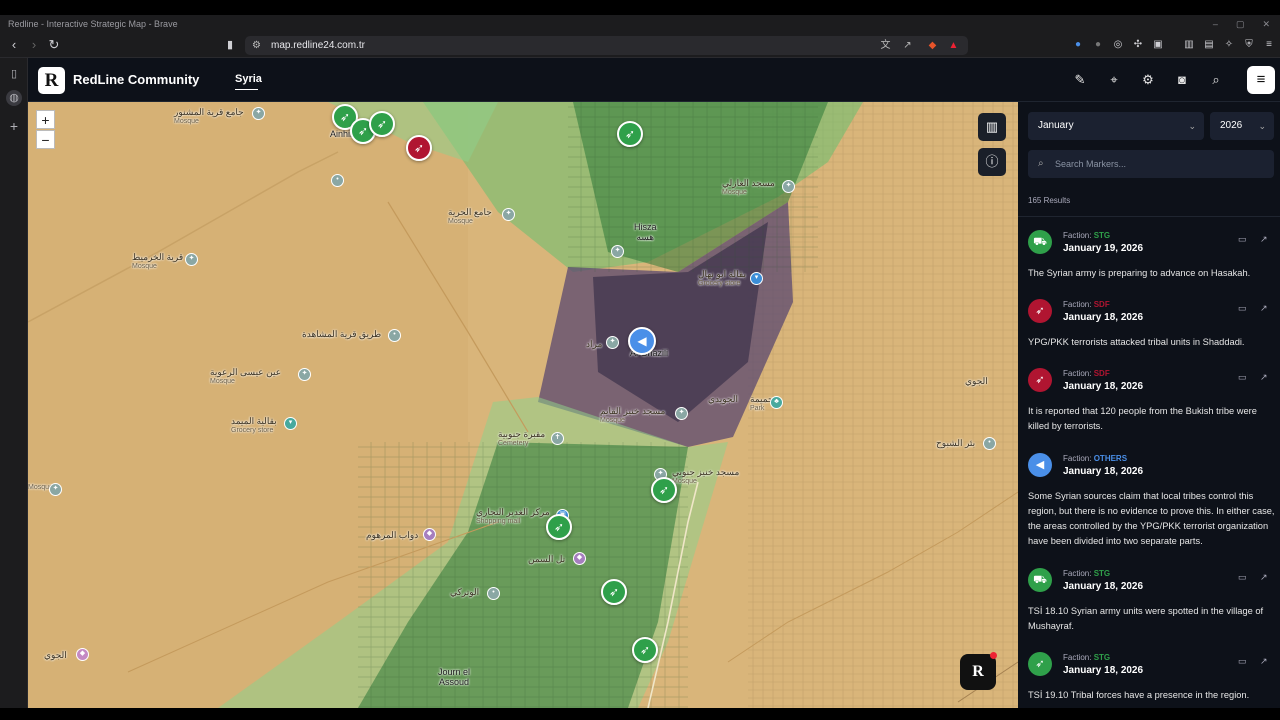 The image size is (1280, 720). I want to click on year-select: 2026 ⌄, so click(1242, 126).